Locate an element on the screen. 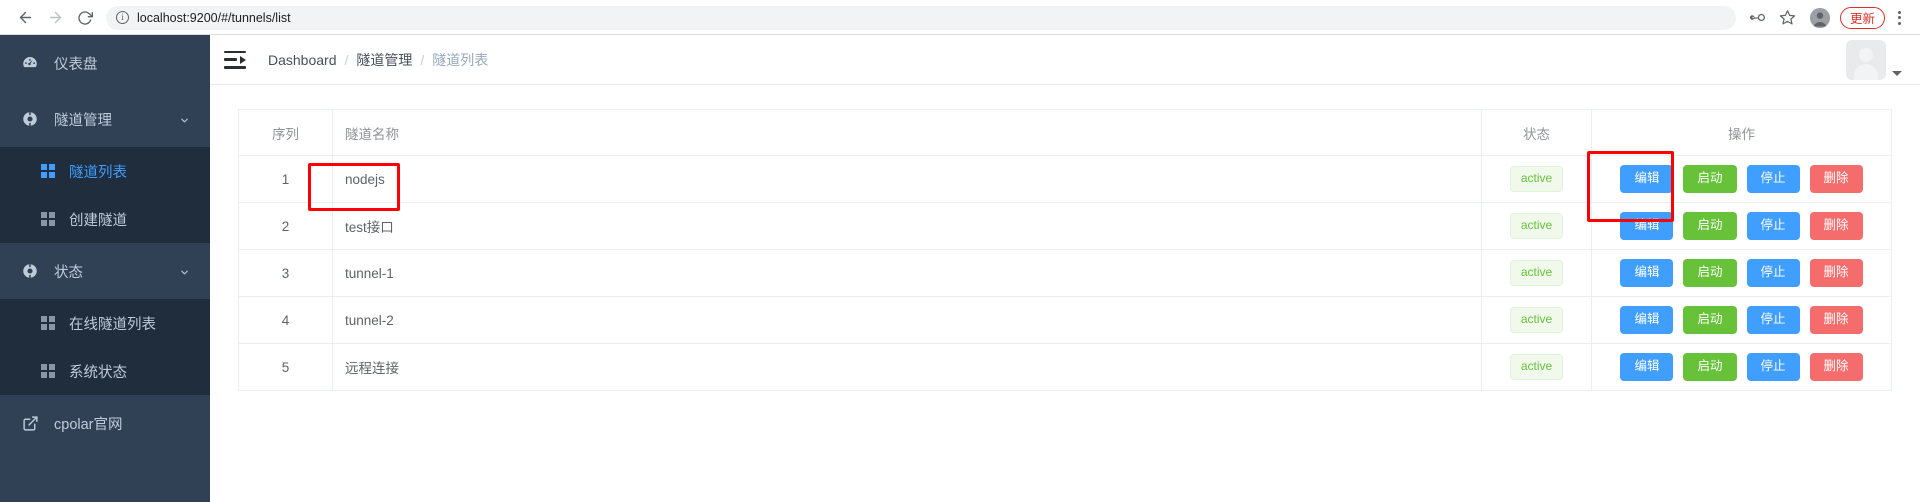 The width and height of the screenshot is (1920, 502). browser-menu-button is located at coordinates (1899, 18).